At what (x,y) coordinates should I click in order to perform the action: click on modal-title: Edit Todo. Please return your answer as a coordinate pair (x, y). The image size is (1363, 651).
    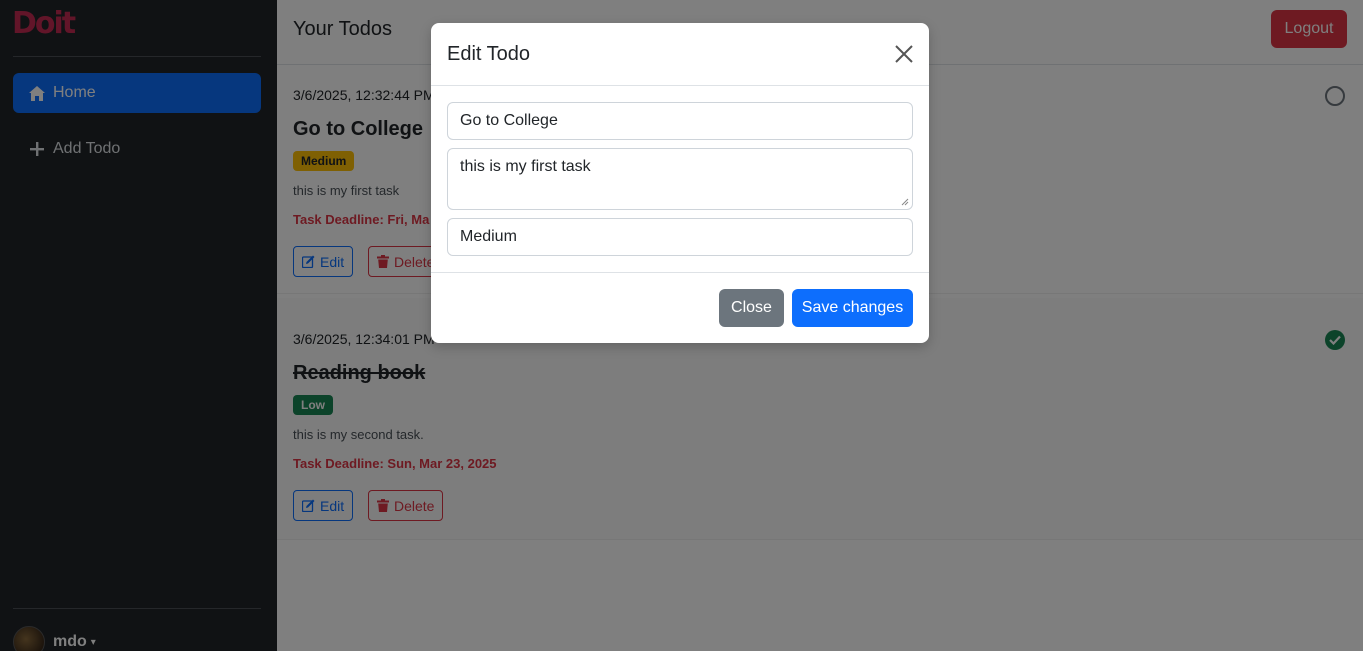
    Looking at the image, I should click on (489, 54).